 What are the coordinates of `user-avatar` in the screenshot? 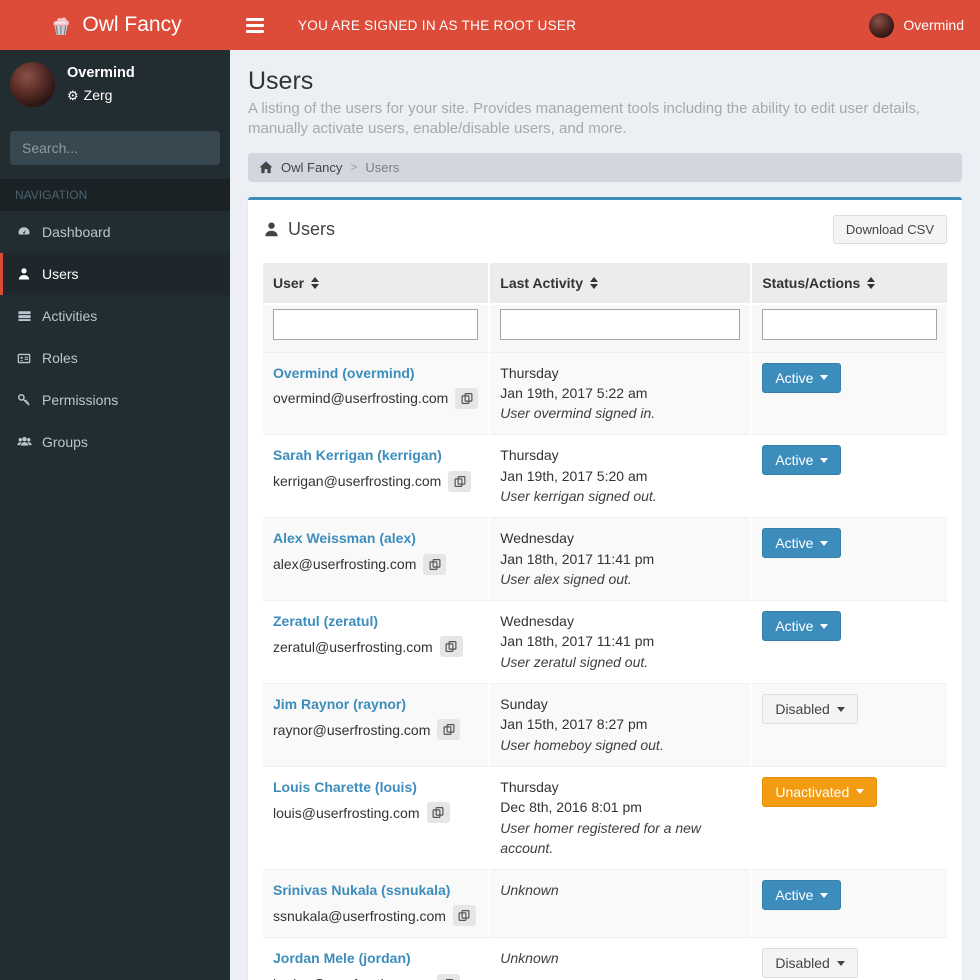 It's located at (882, 25).